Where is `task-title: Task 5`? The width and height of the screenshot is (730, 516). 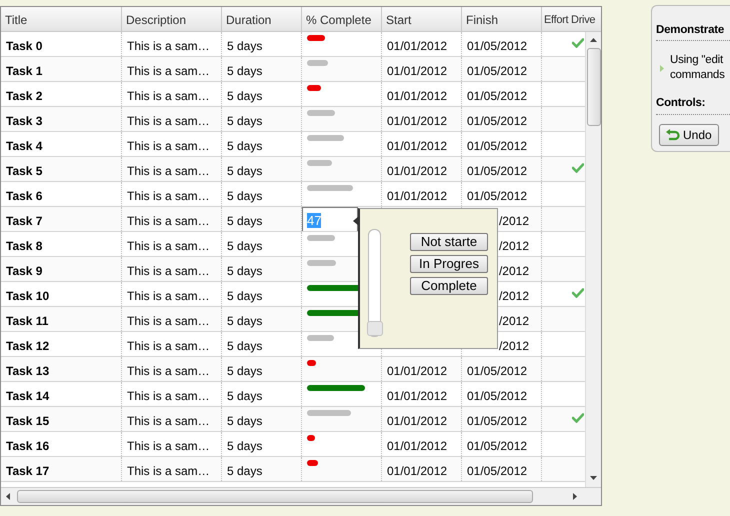 task-title: Task 5 is located at coordinates (61, 169).